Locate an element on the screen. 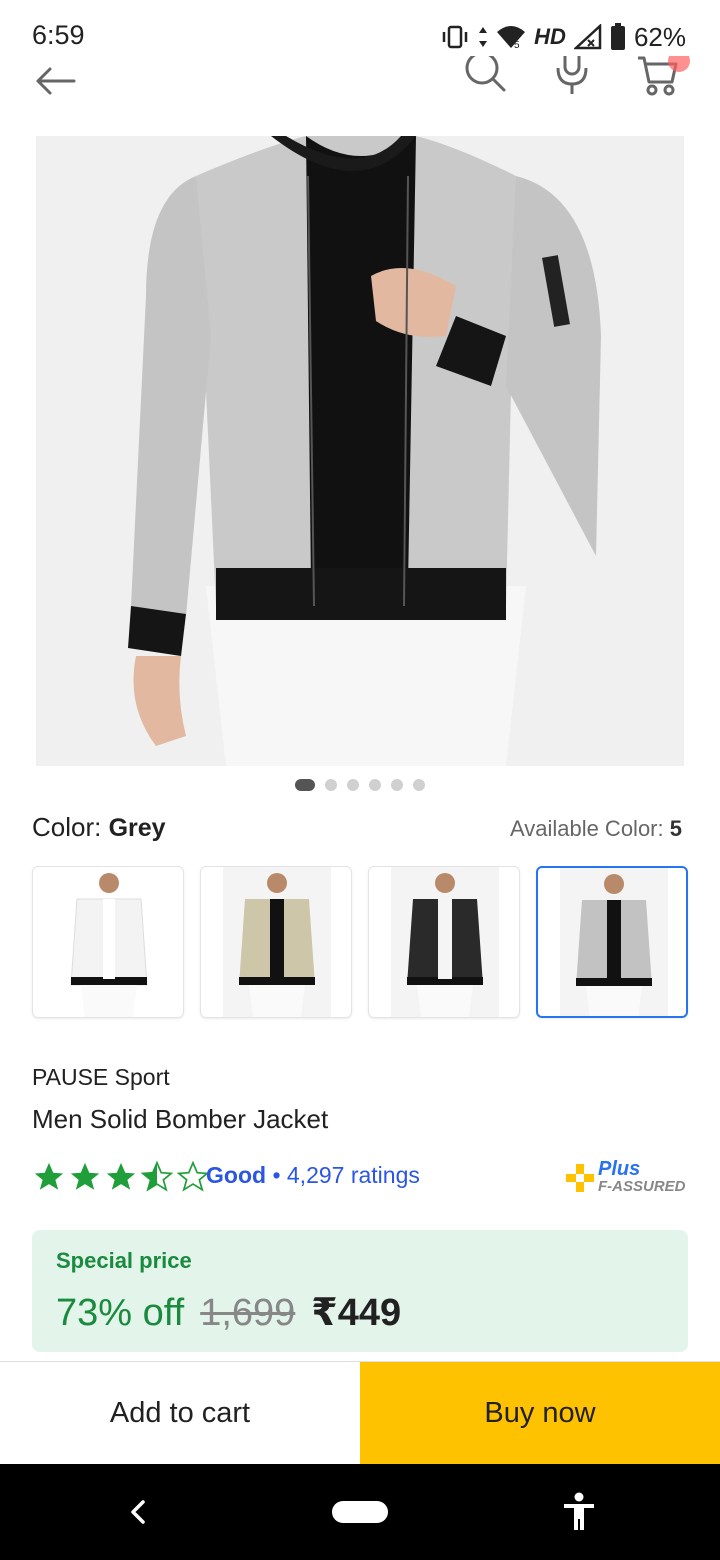 The image size is (720, 1560). color-swatches is located at coordinates (360, 942).